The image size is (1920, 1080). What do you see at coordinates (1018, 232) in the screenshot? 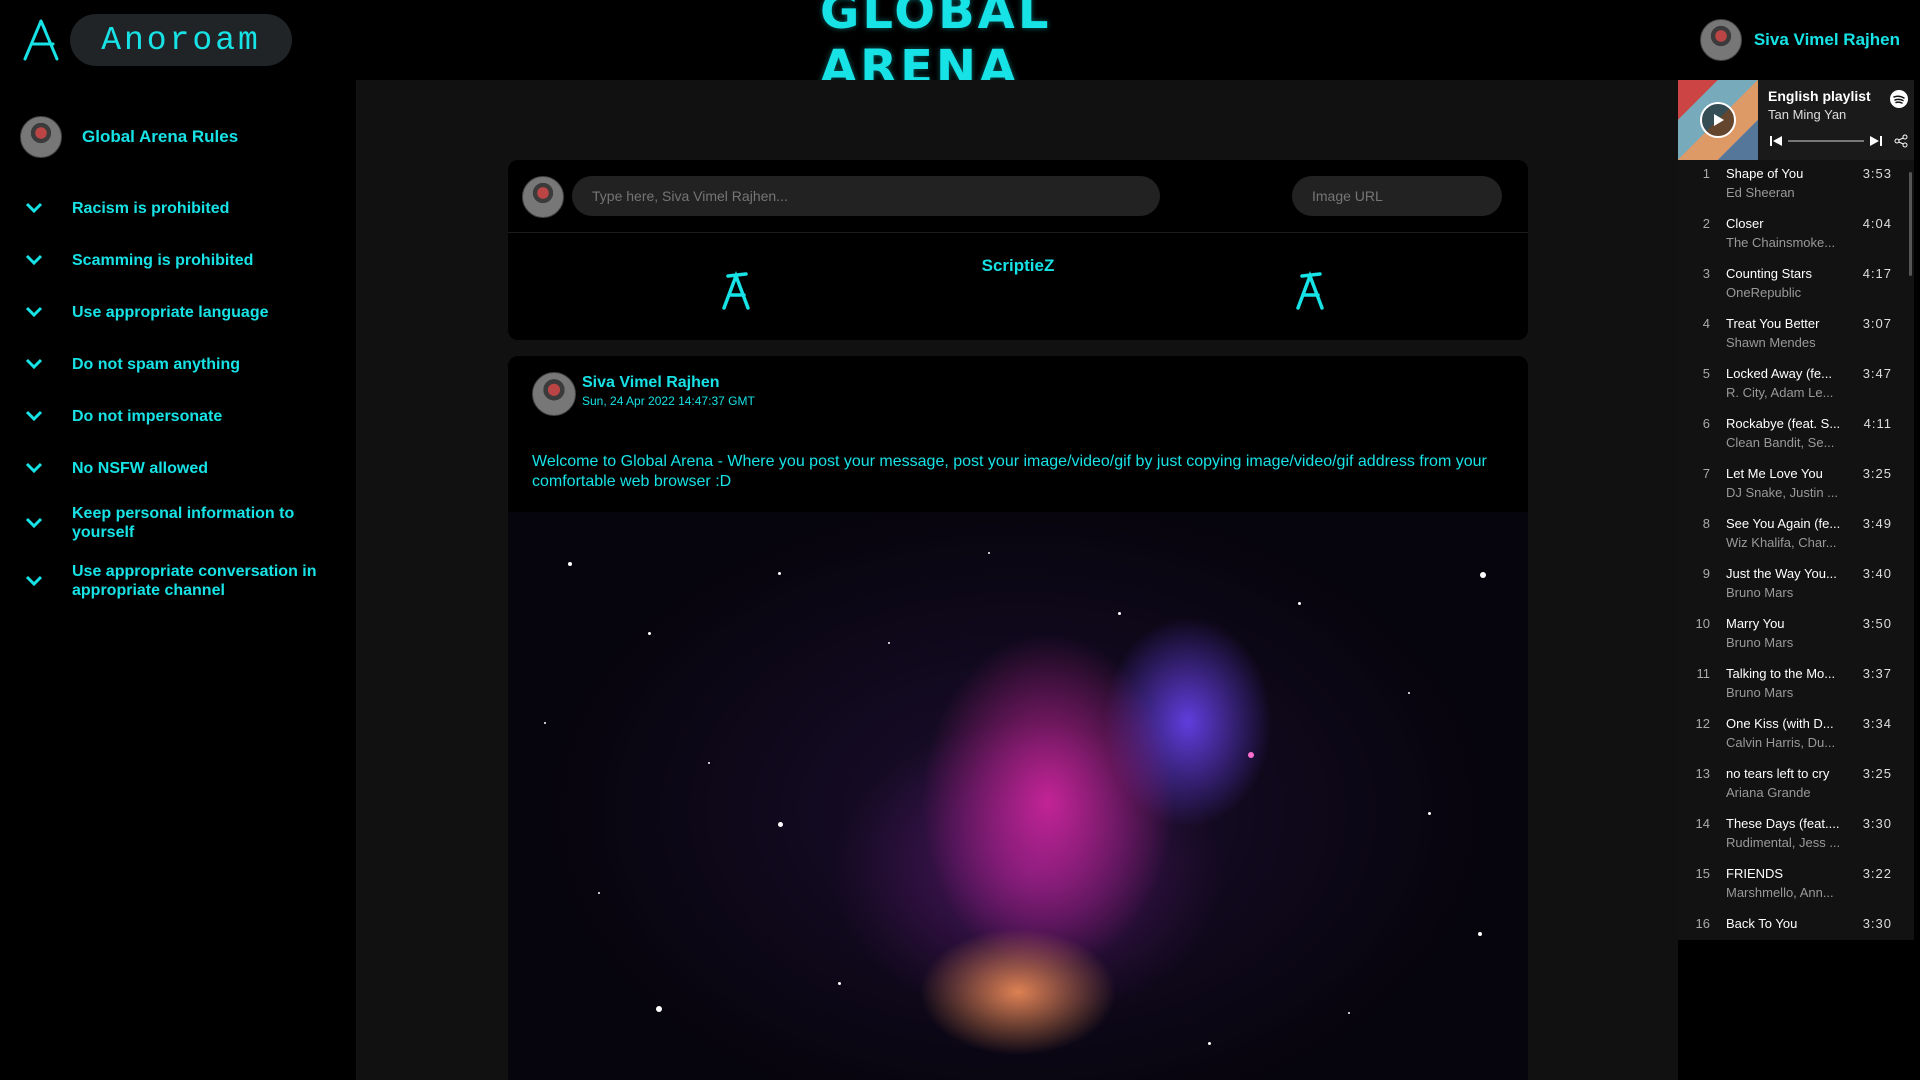
I see `divider` at bounding box center [1018, 232].